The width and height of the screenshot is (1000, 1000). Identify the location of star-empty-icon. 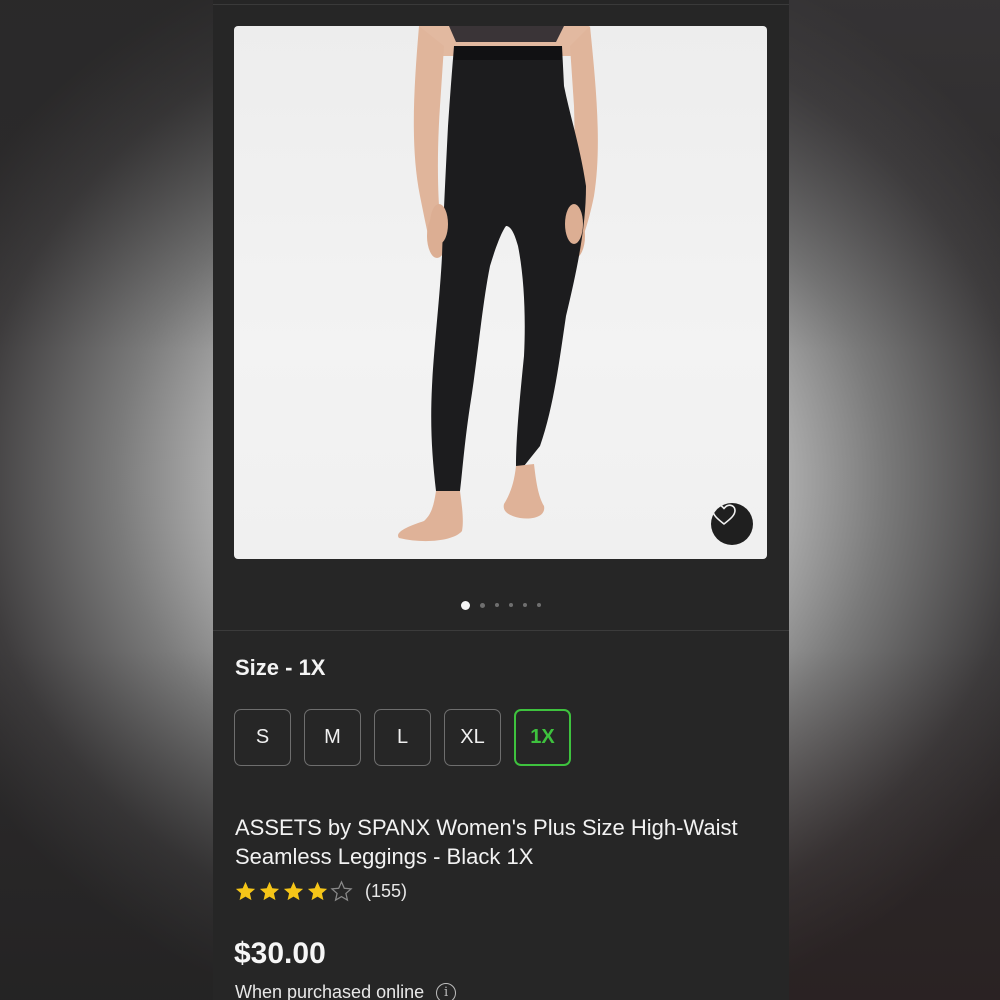
(341, 890).